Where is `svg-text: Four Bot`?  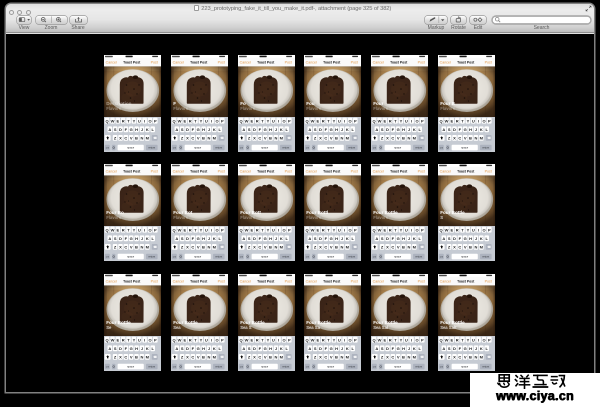
svg-text: Four Bot is located at coordinates (183, 212).